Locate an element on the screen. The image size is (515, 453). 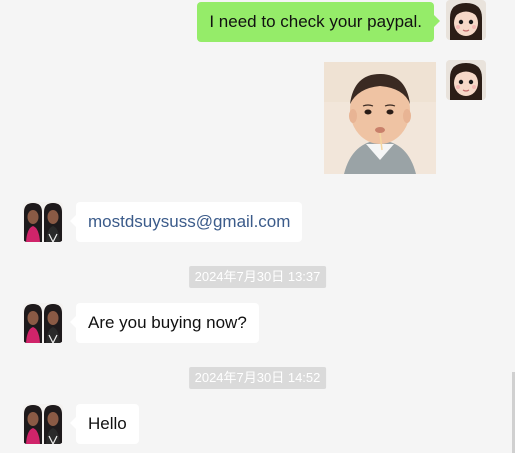
message-image-child-photo is located at coordinates (380, 118).